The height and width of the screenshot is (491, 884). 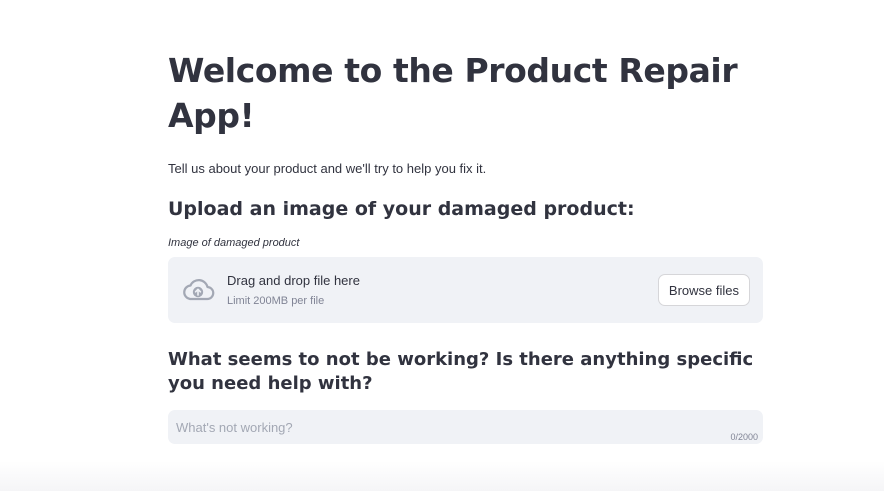 I want to click on dropzone-limit-text: Limit 200MB per file, so click(x=276, y=301).